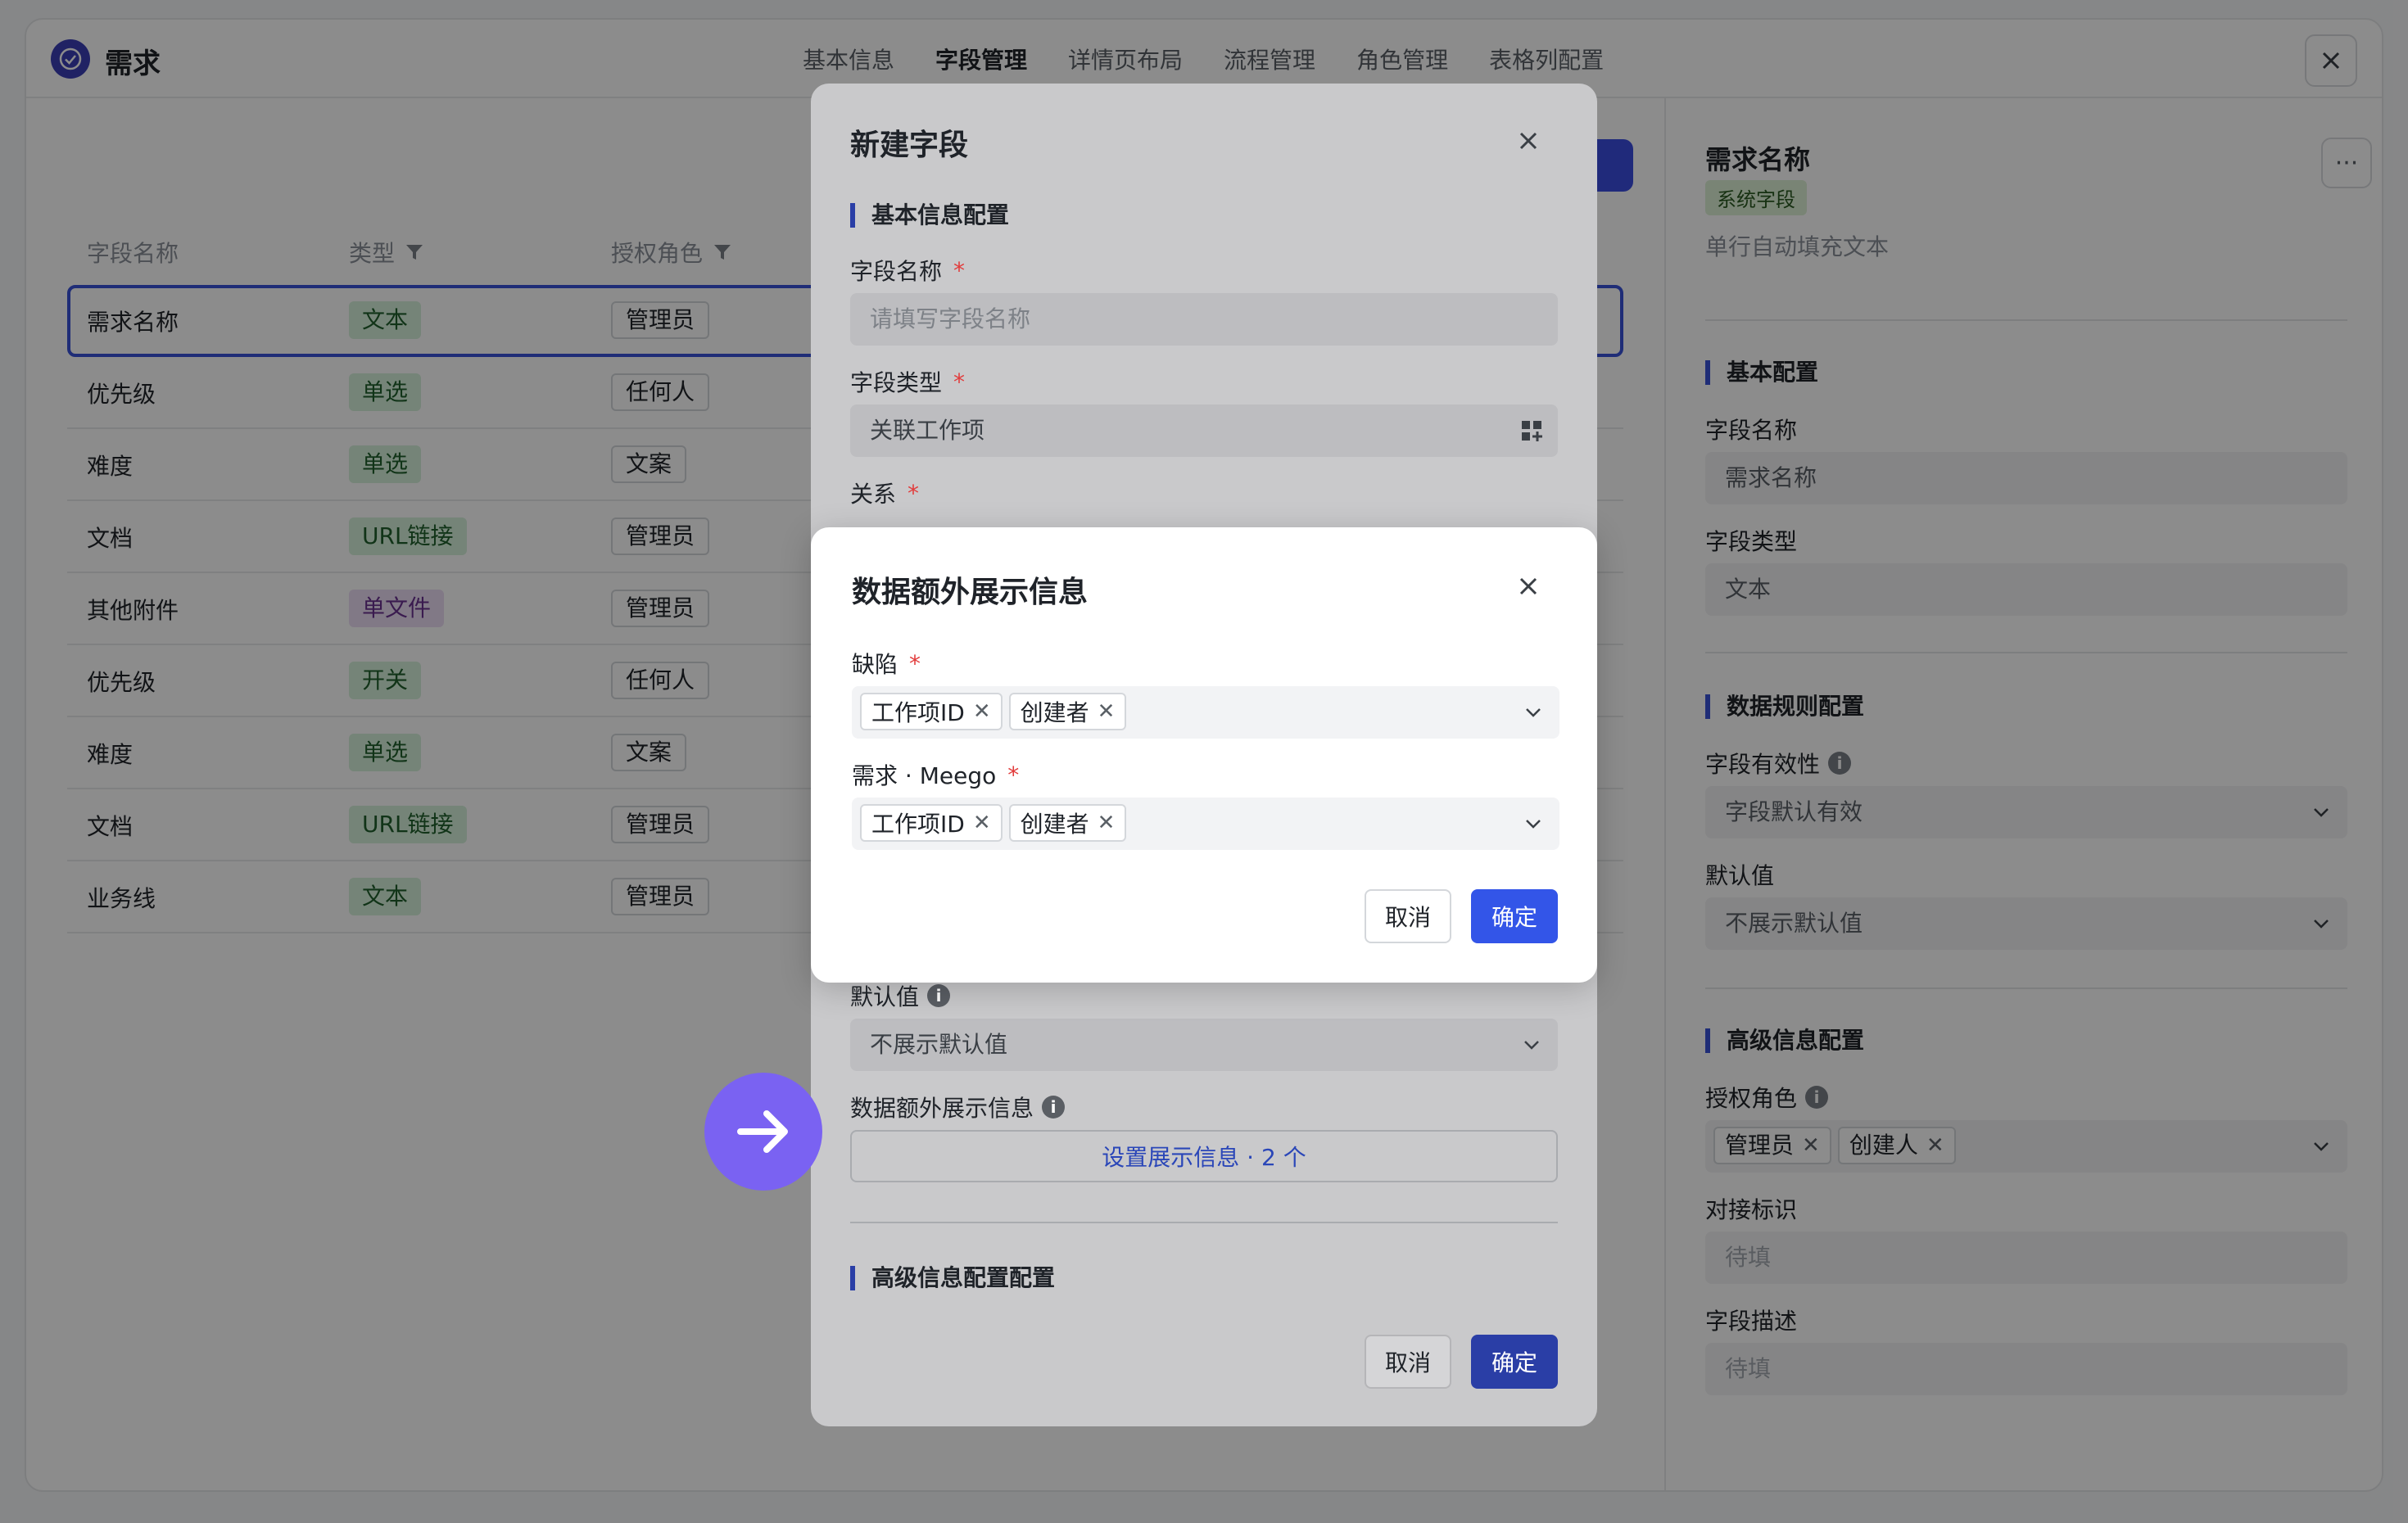 The width and height of the screenshot is (2408, 1523). I want to click on relation-label: 关系 *, so click(885, 493).